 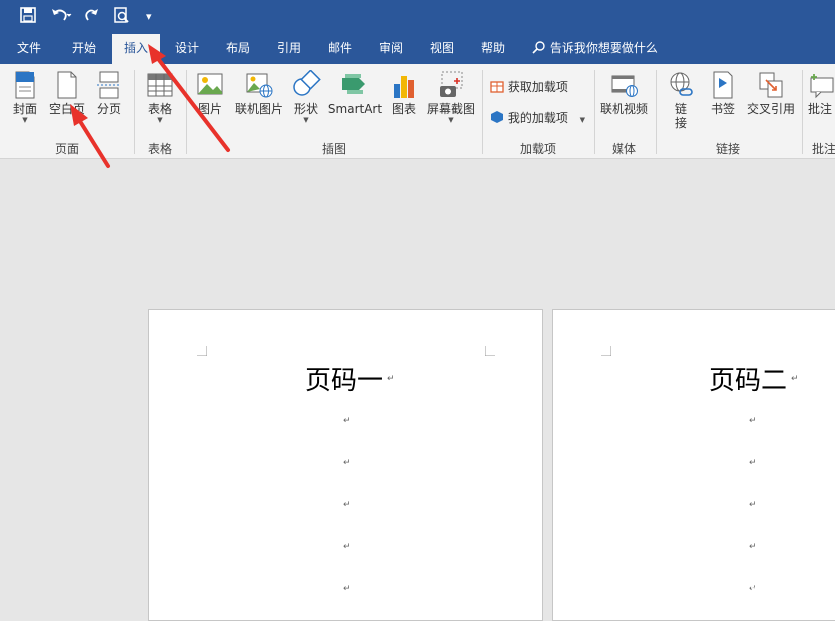 What do you see at coordinates (306, 97) in the screenshot?
I see `shapes-button: 形状 ▼` at bounding box center [306, 97].